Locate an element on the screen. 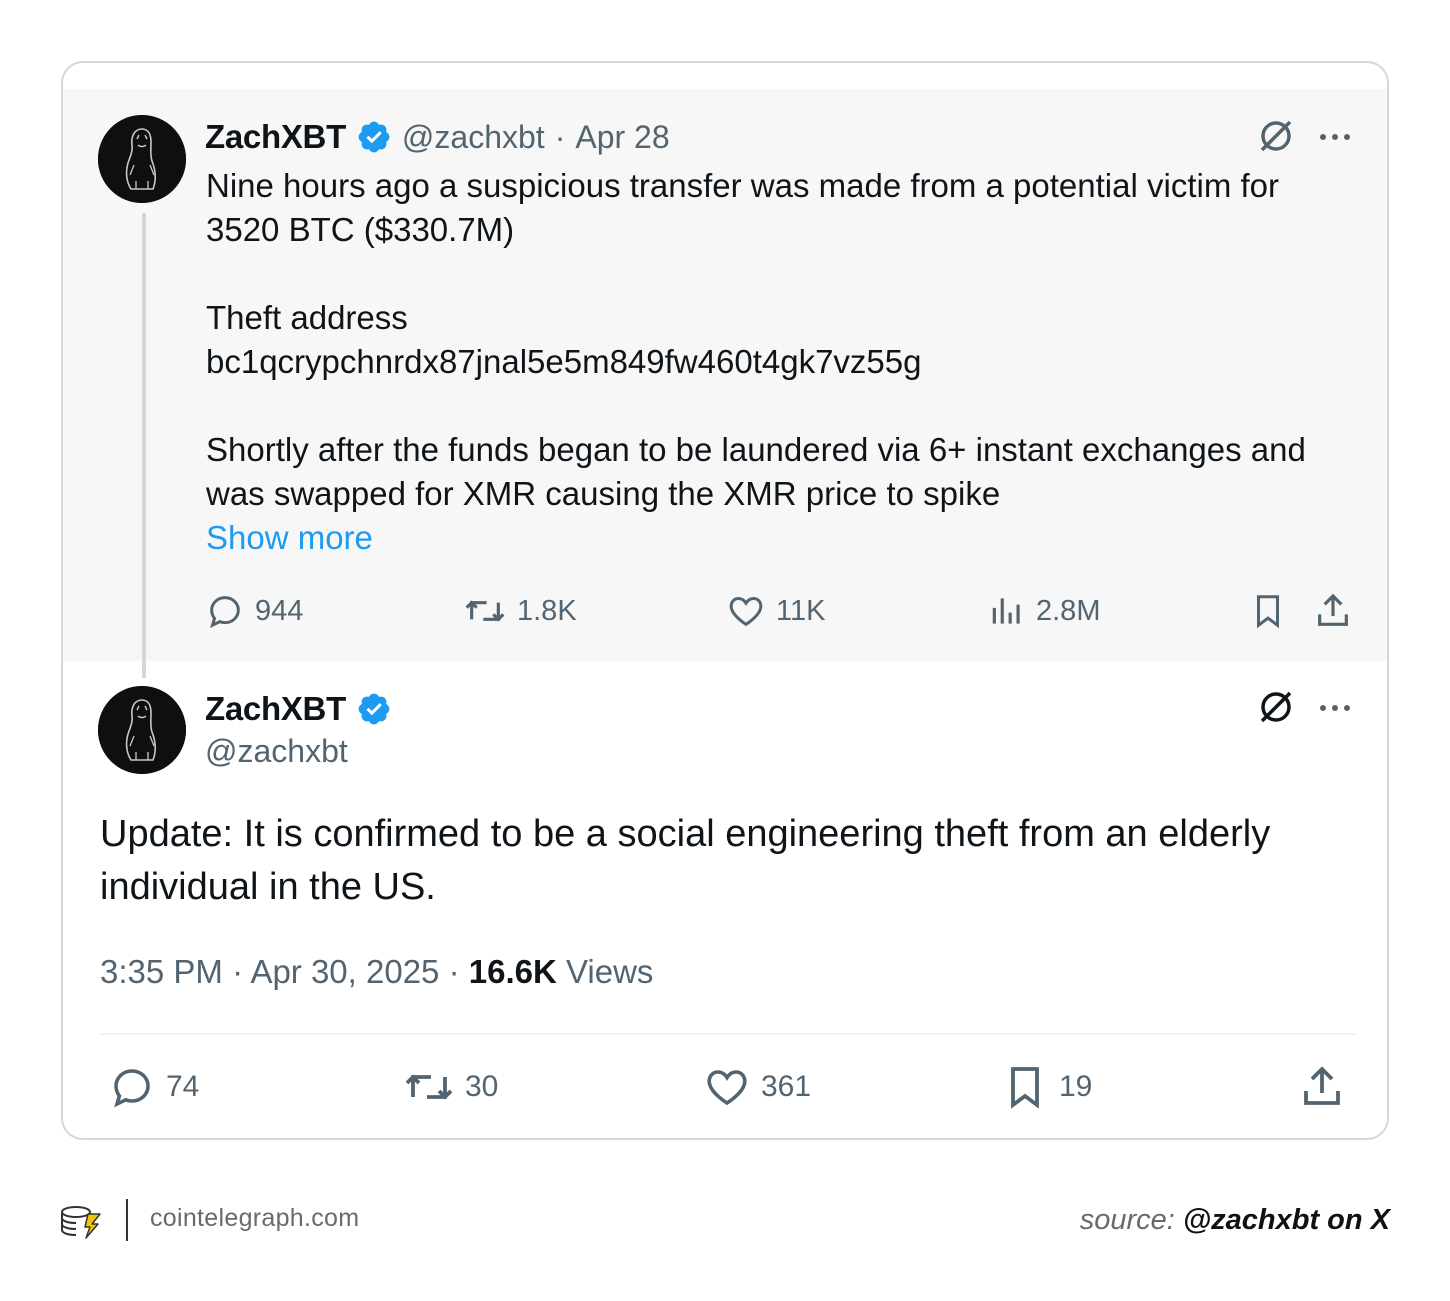 The width and height of the screenshot is (1450, 1301). text-line: 3520 BTC ($330.7M) is located at coordinates (360, 229).